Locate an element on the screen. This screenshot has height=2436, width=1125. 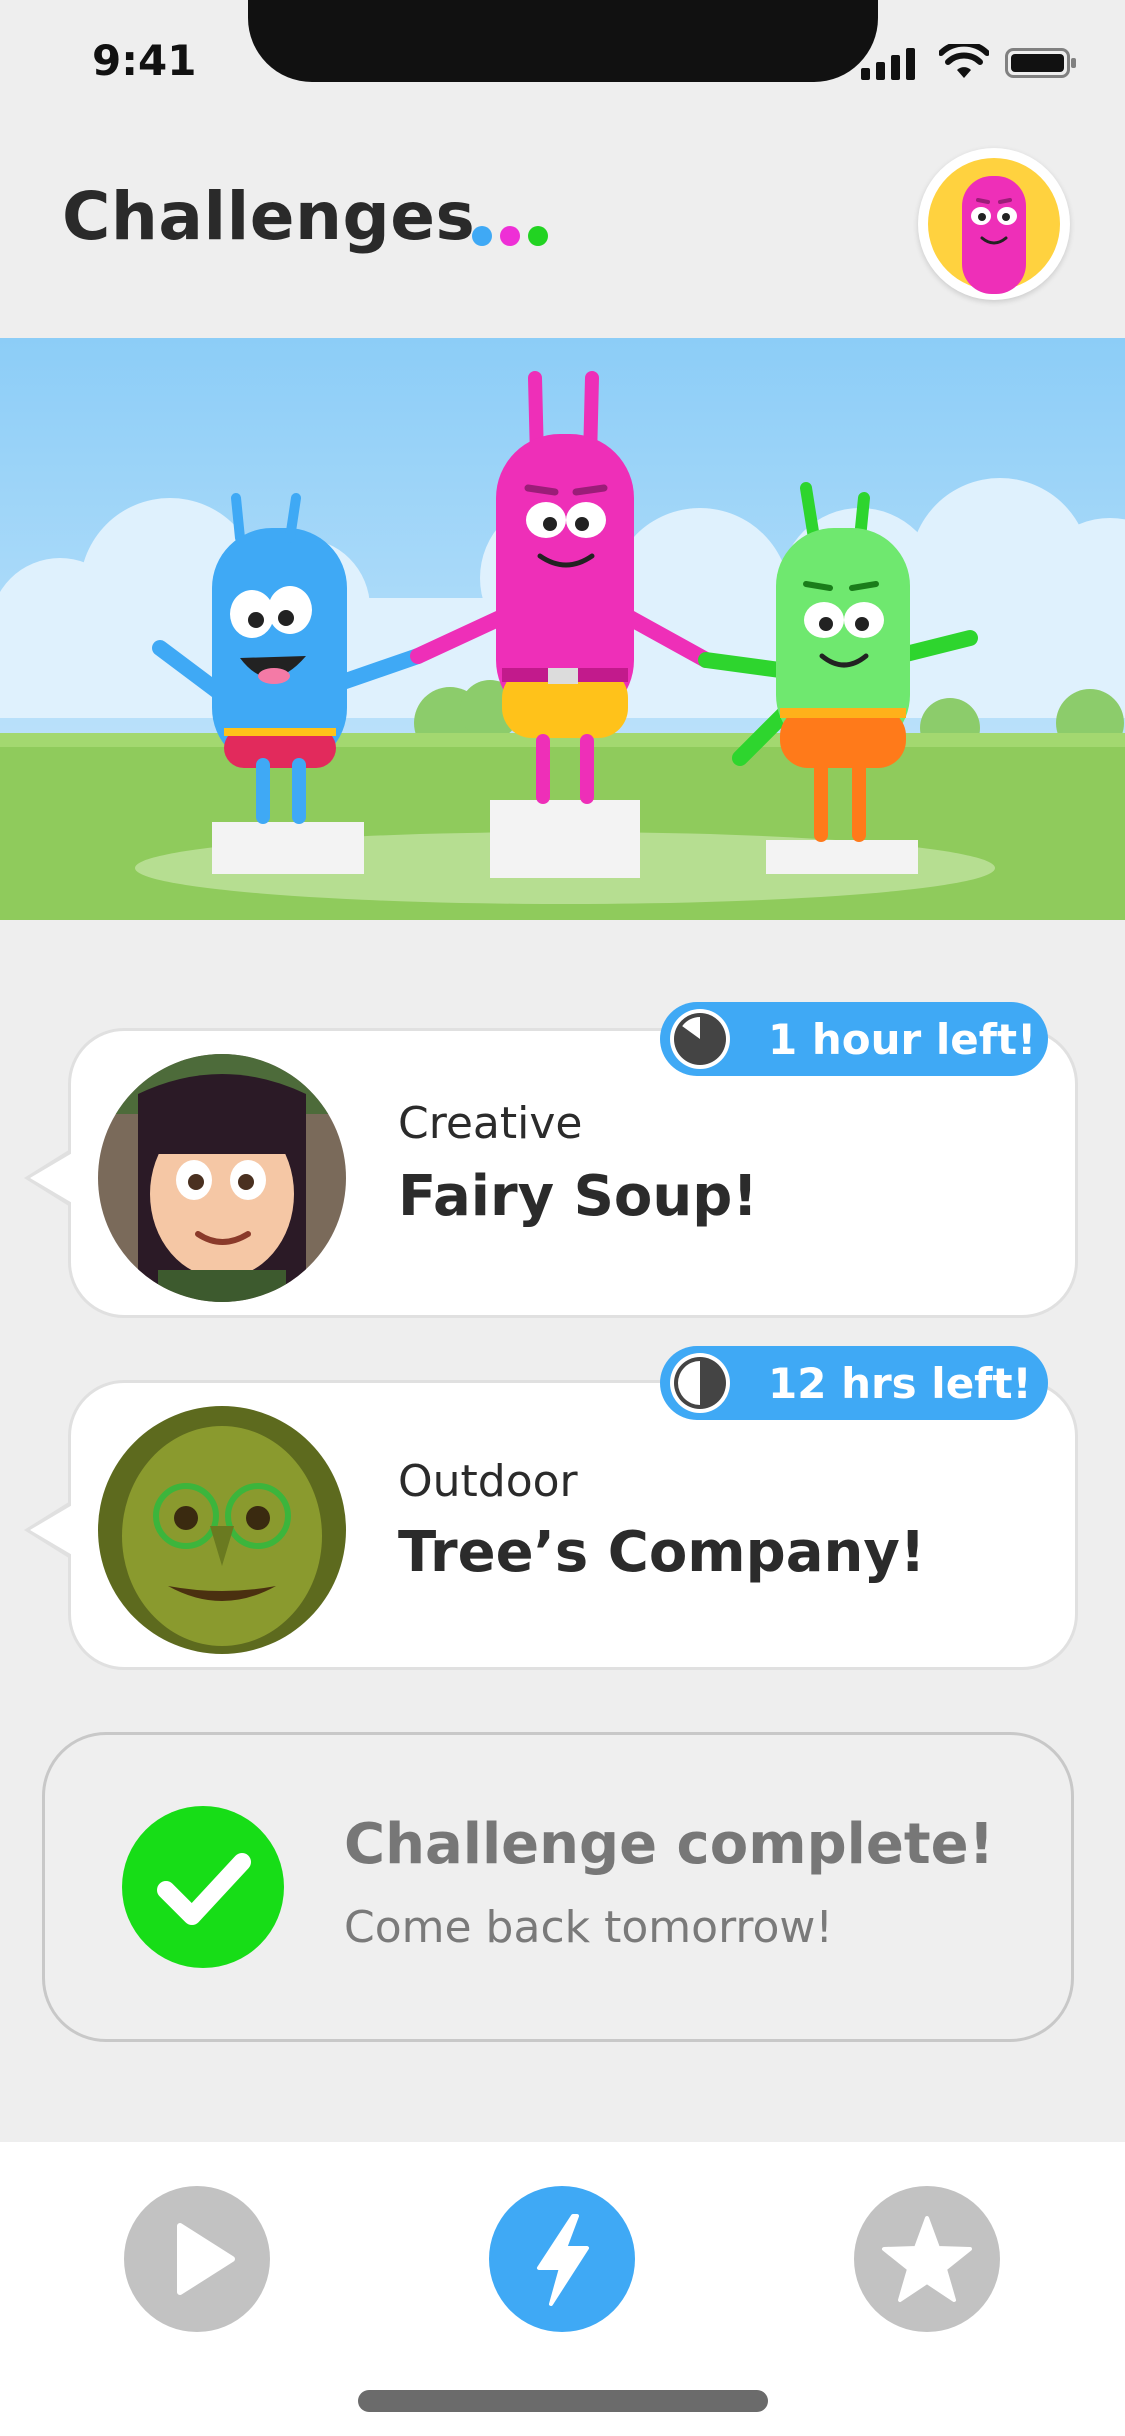
complete-title: Challenge complete! is located at coordinates (669, 1844).